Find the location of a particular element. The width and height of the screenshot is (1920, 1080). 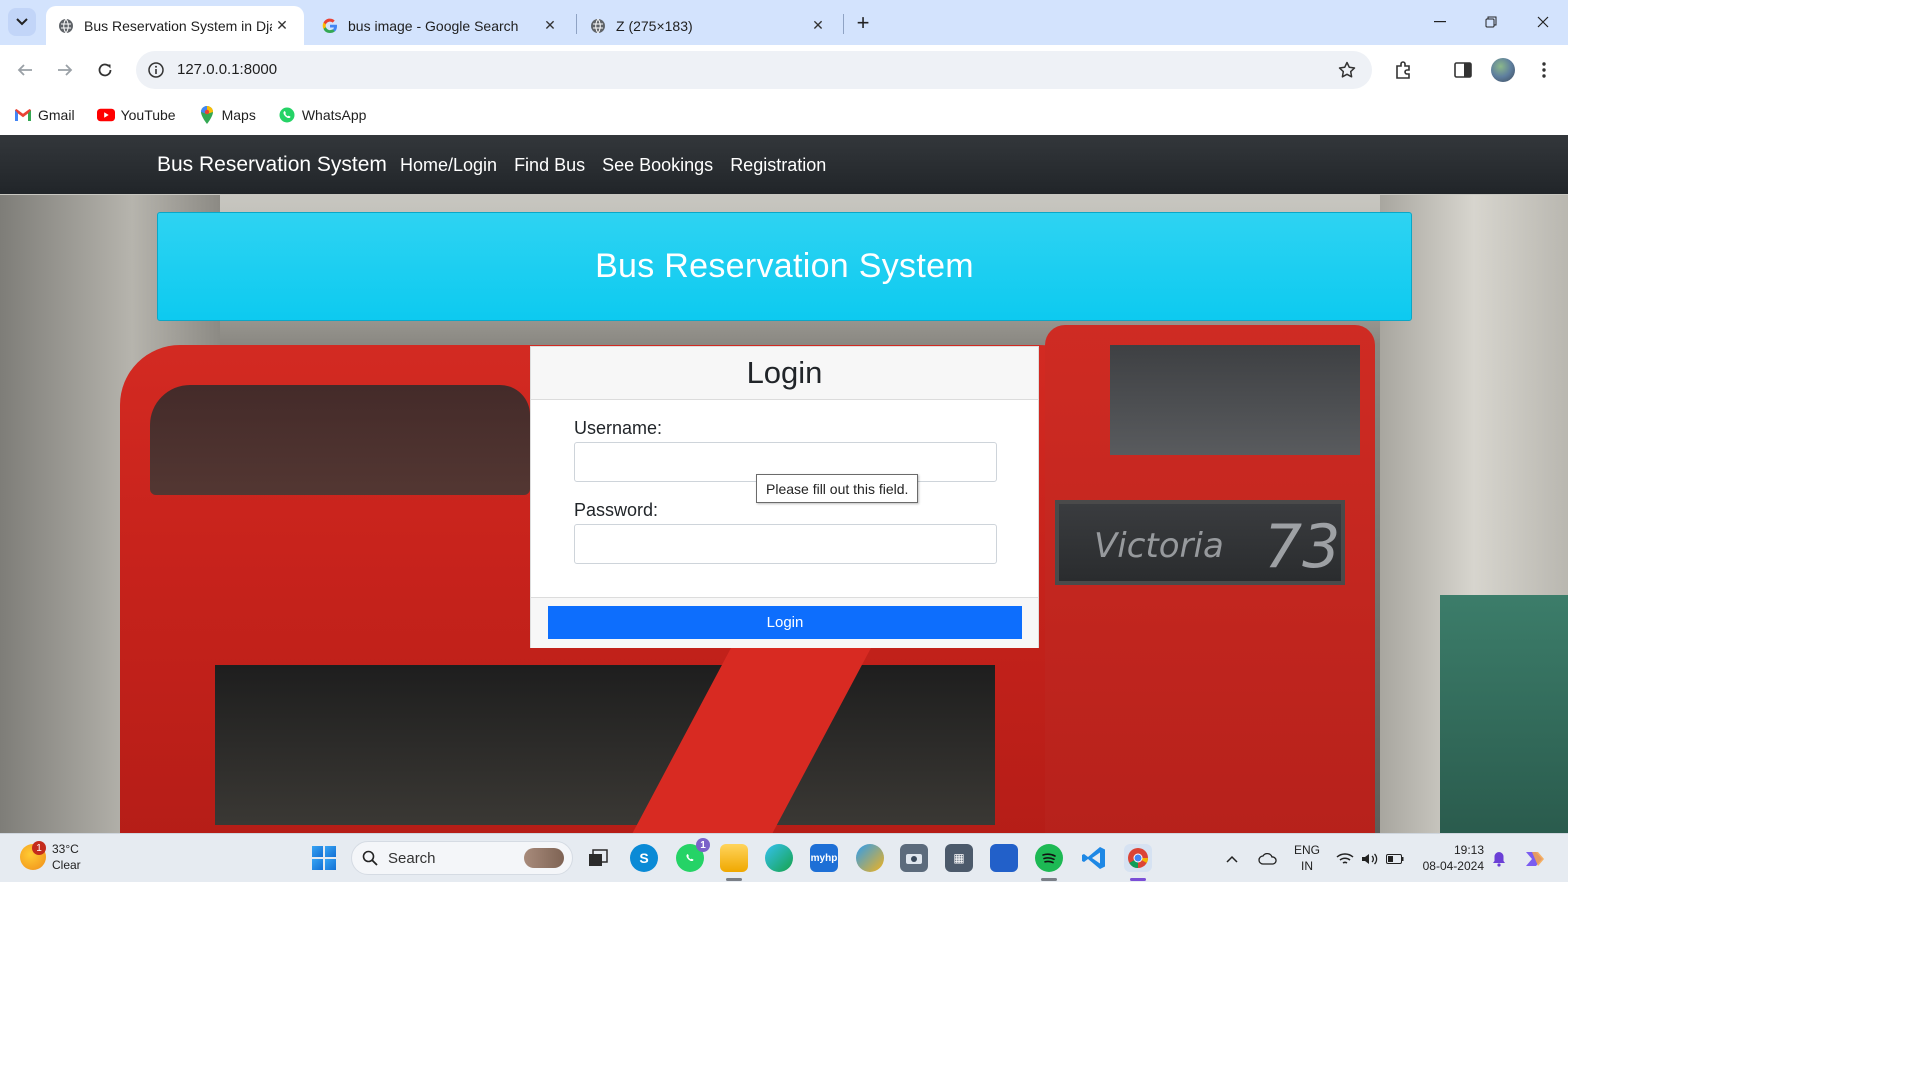

bus-destination: Victoria is located at coordinates (1159, 546).